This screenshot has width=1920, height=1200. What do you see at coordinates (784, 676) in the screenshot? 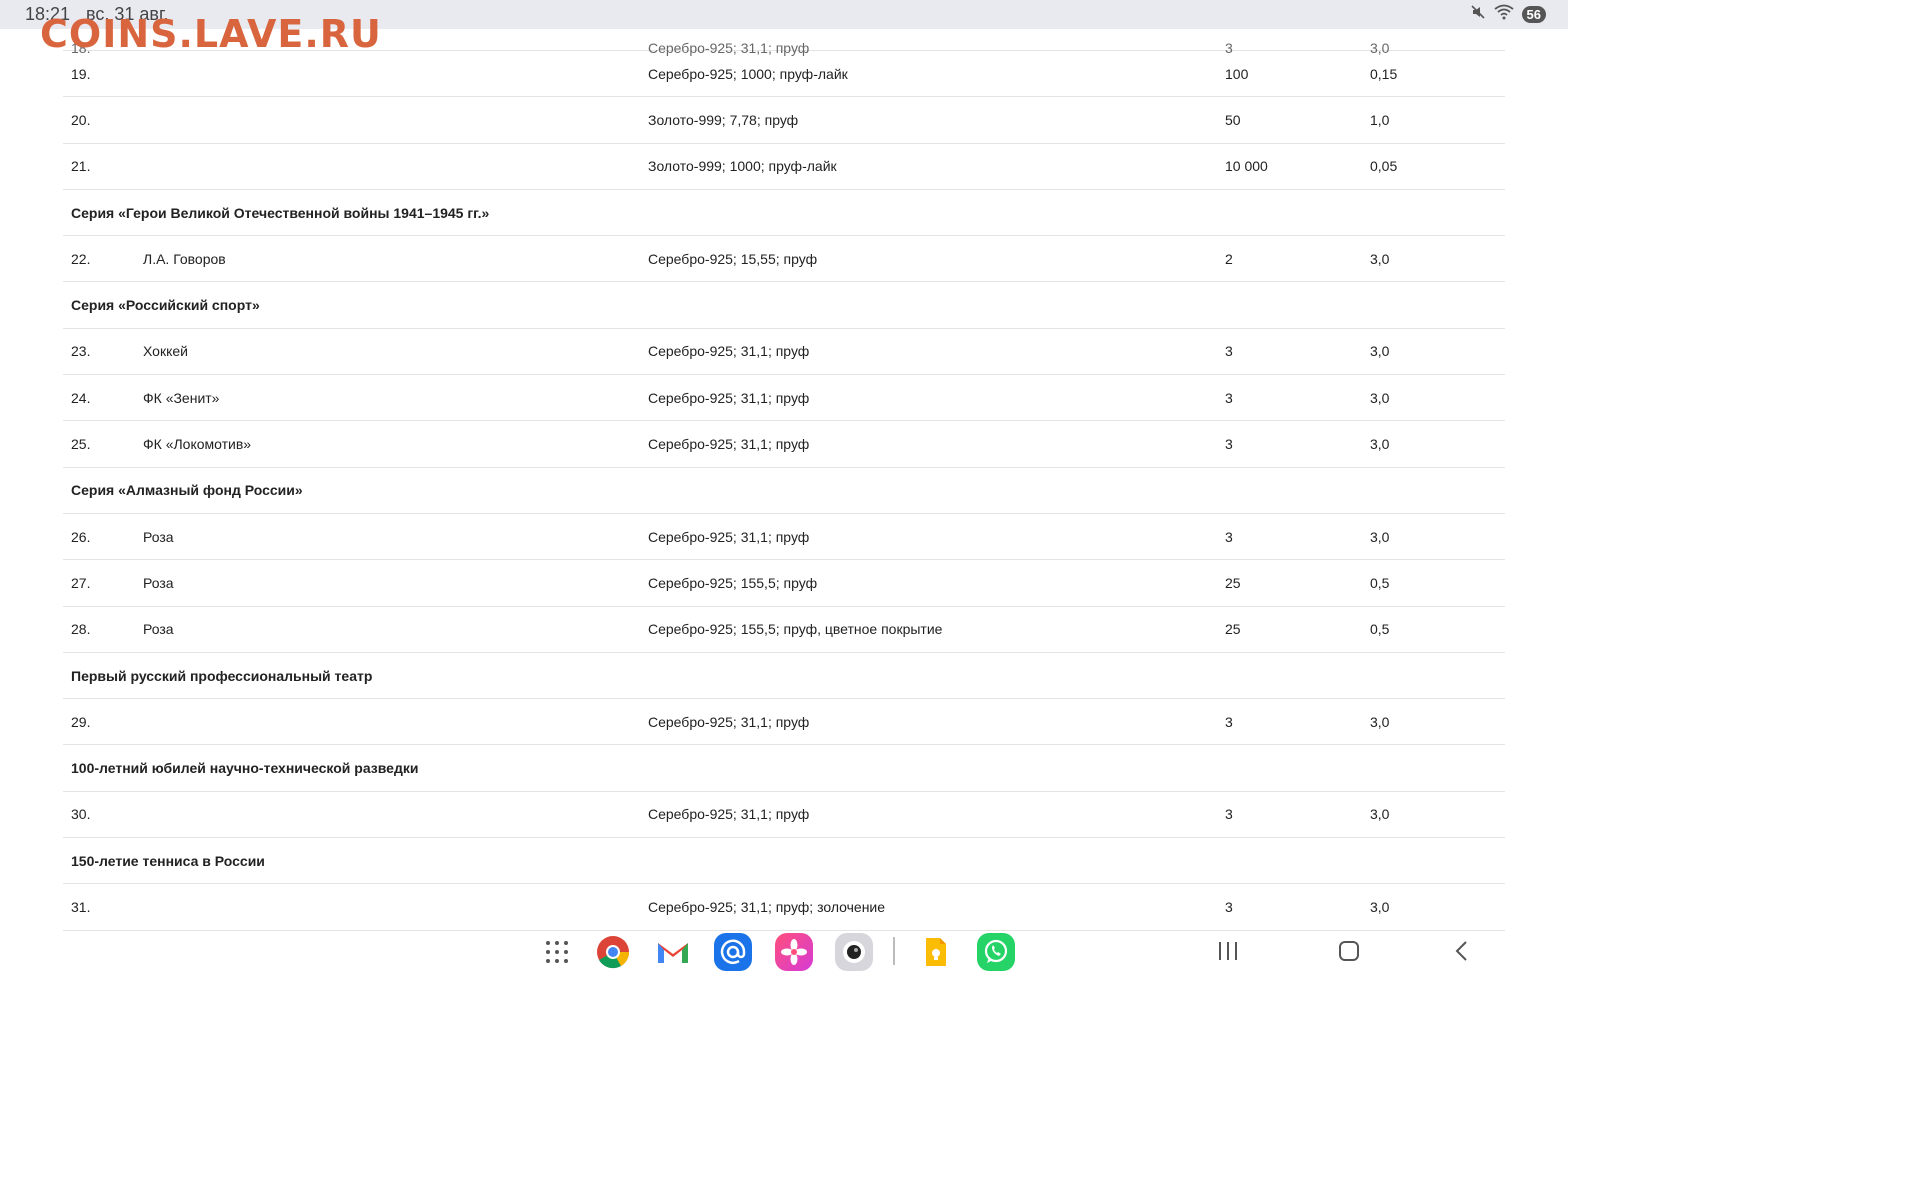
I see `series-heading-row: Первый русский профессиональный театр` at bounding box center [784, 676].